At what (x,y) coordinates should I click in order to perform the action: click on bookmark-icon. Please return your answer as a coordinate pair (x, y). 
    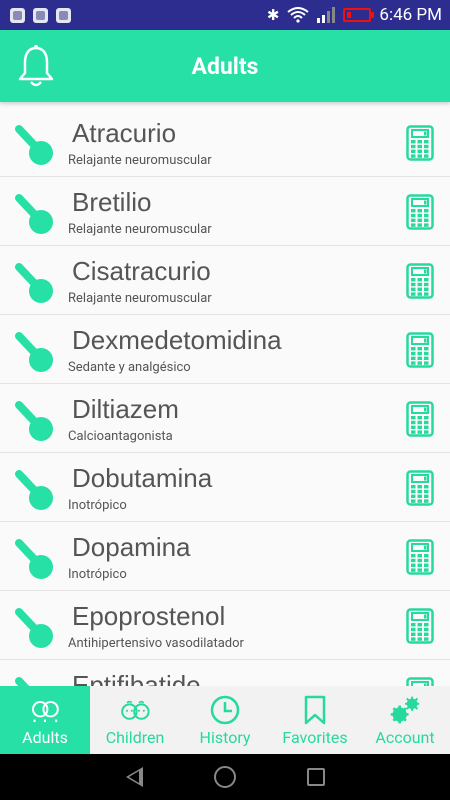
    Looking at the image, I should click on (315, 710).